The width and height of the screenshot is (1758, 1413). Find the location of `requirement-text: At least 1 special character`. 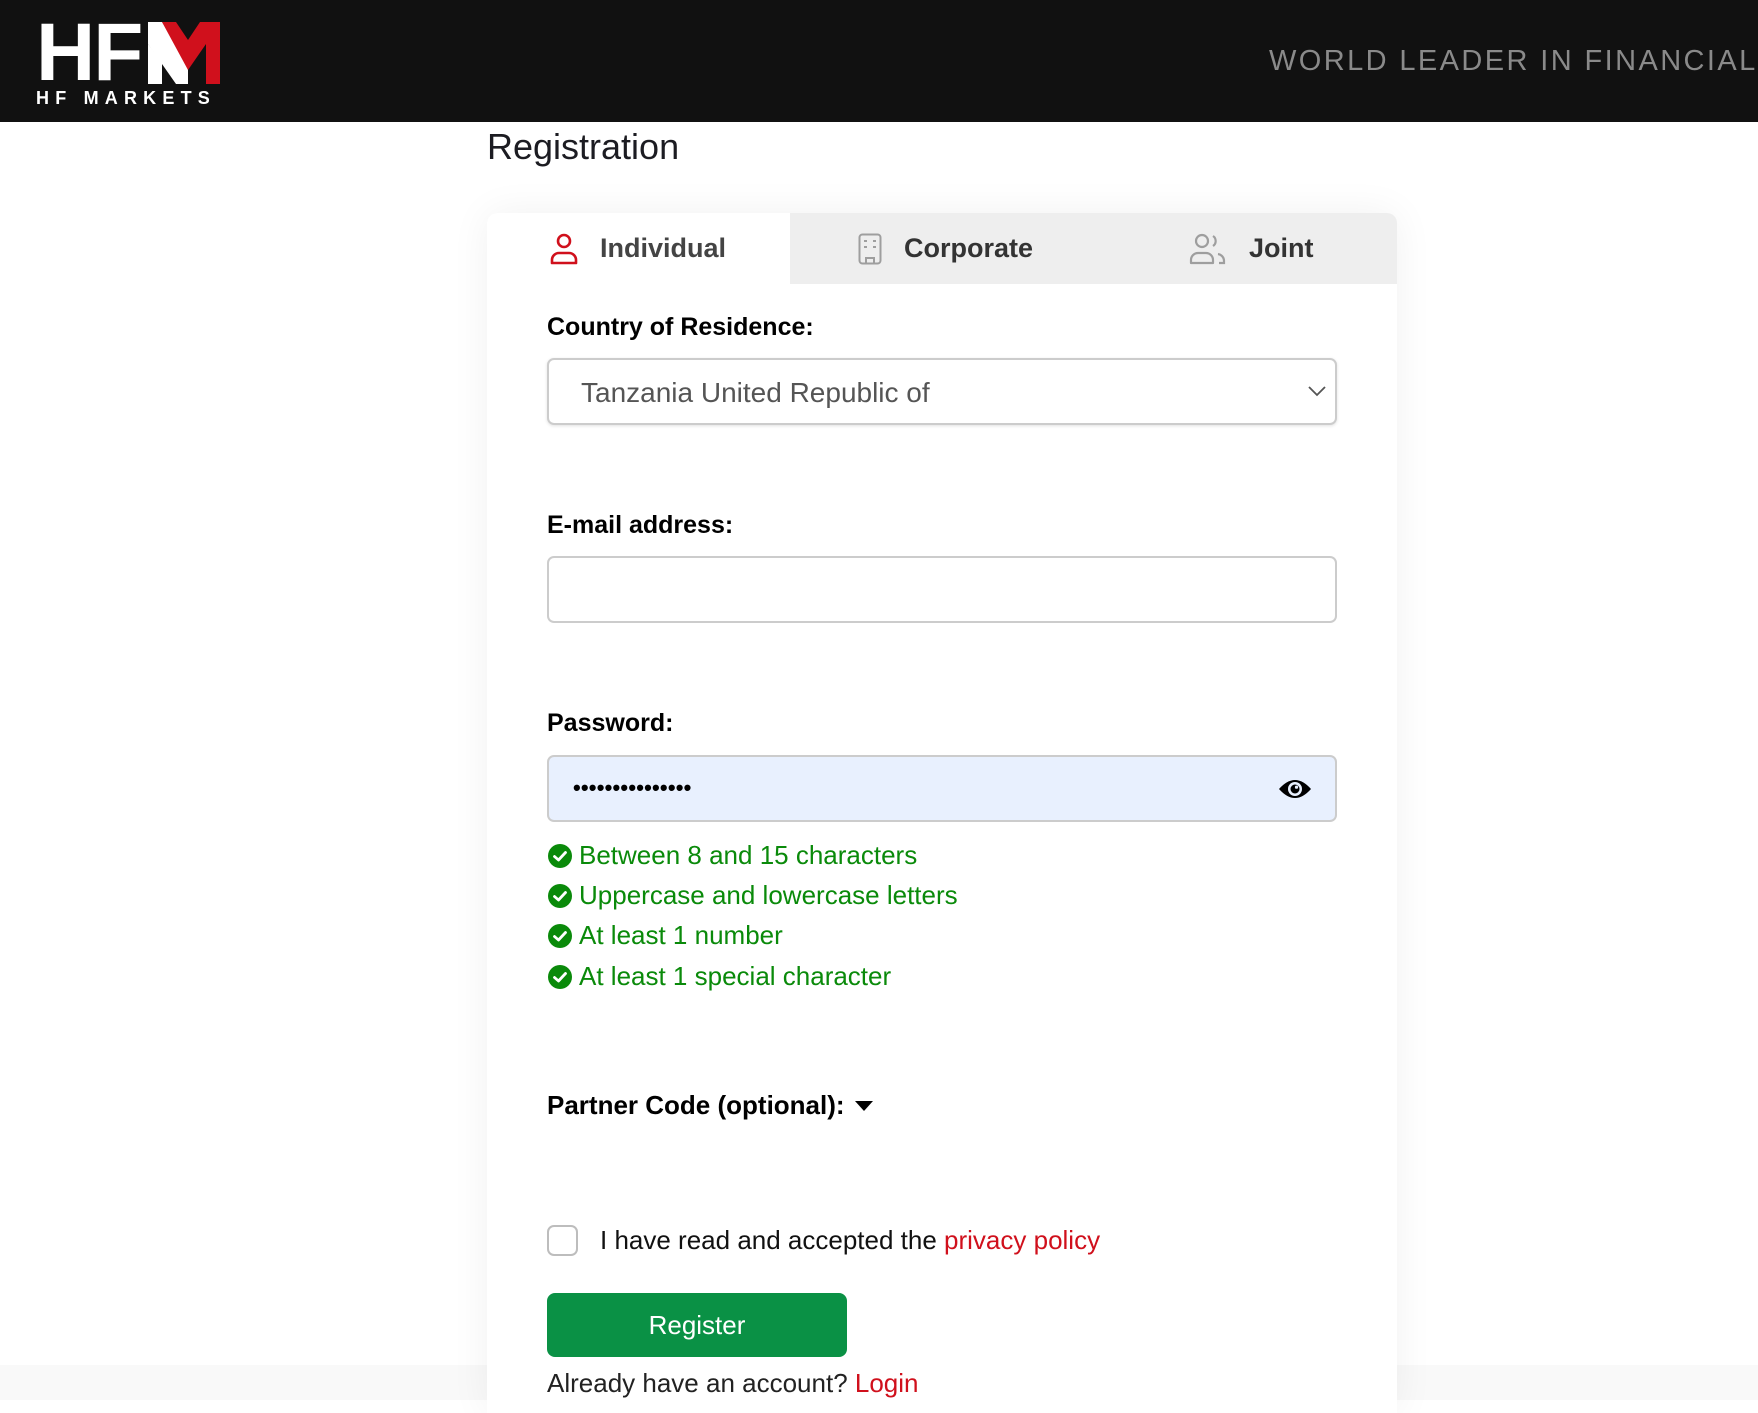

requirement-text: At least 1 special character is located at coordinates (735, 976).